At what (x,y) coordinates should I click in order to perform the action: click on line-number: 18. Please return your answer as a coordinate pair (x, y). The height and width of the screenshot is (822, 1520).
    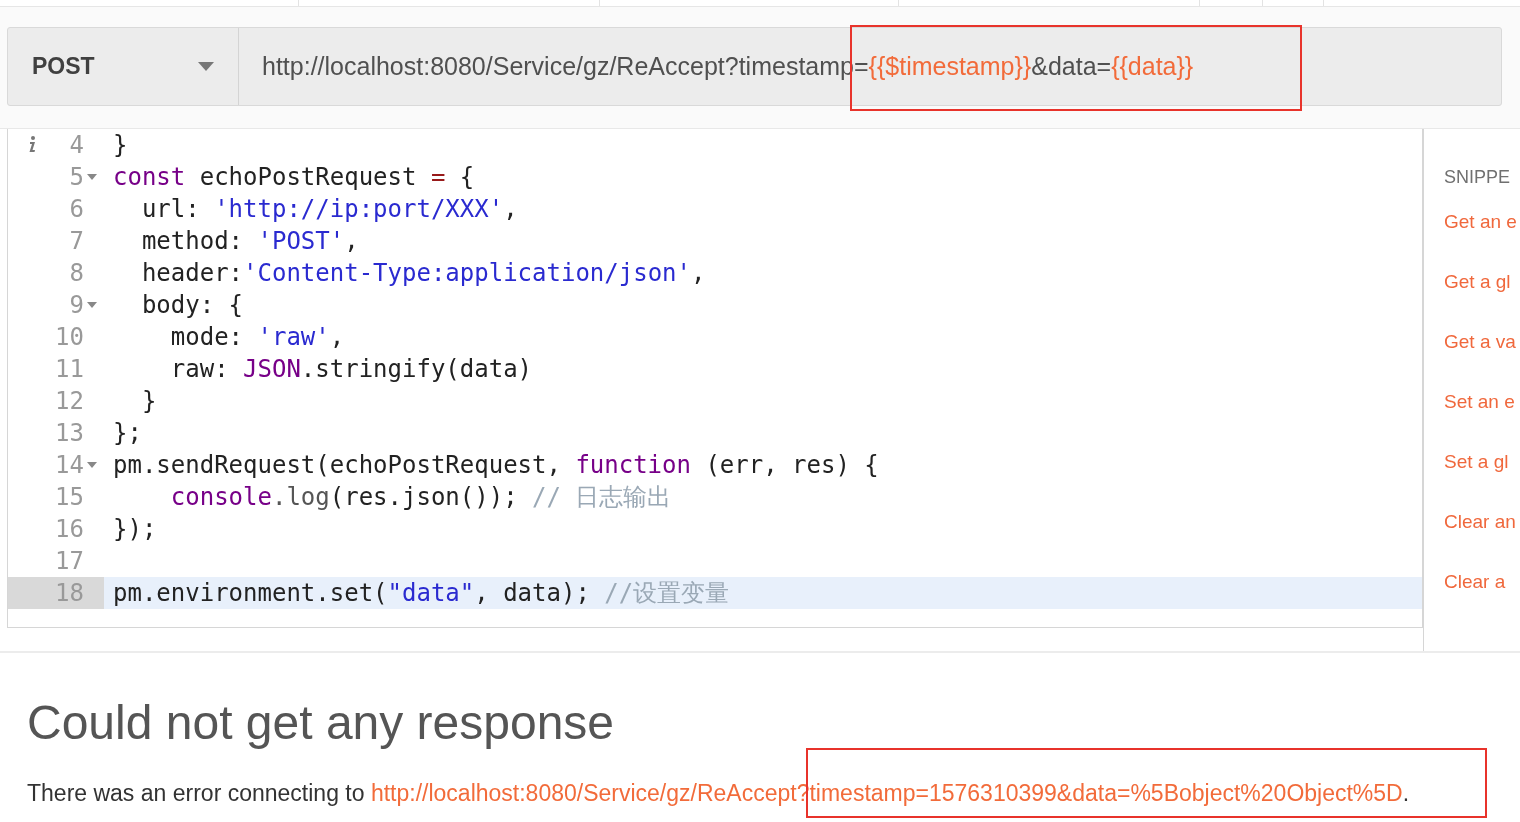
    Looking at the image, I should click on (69, 593).